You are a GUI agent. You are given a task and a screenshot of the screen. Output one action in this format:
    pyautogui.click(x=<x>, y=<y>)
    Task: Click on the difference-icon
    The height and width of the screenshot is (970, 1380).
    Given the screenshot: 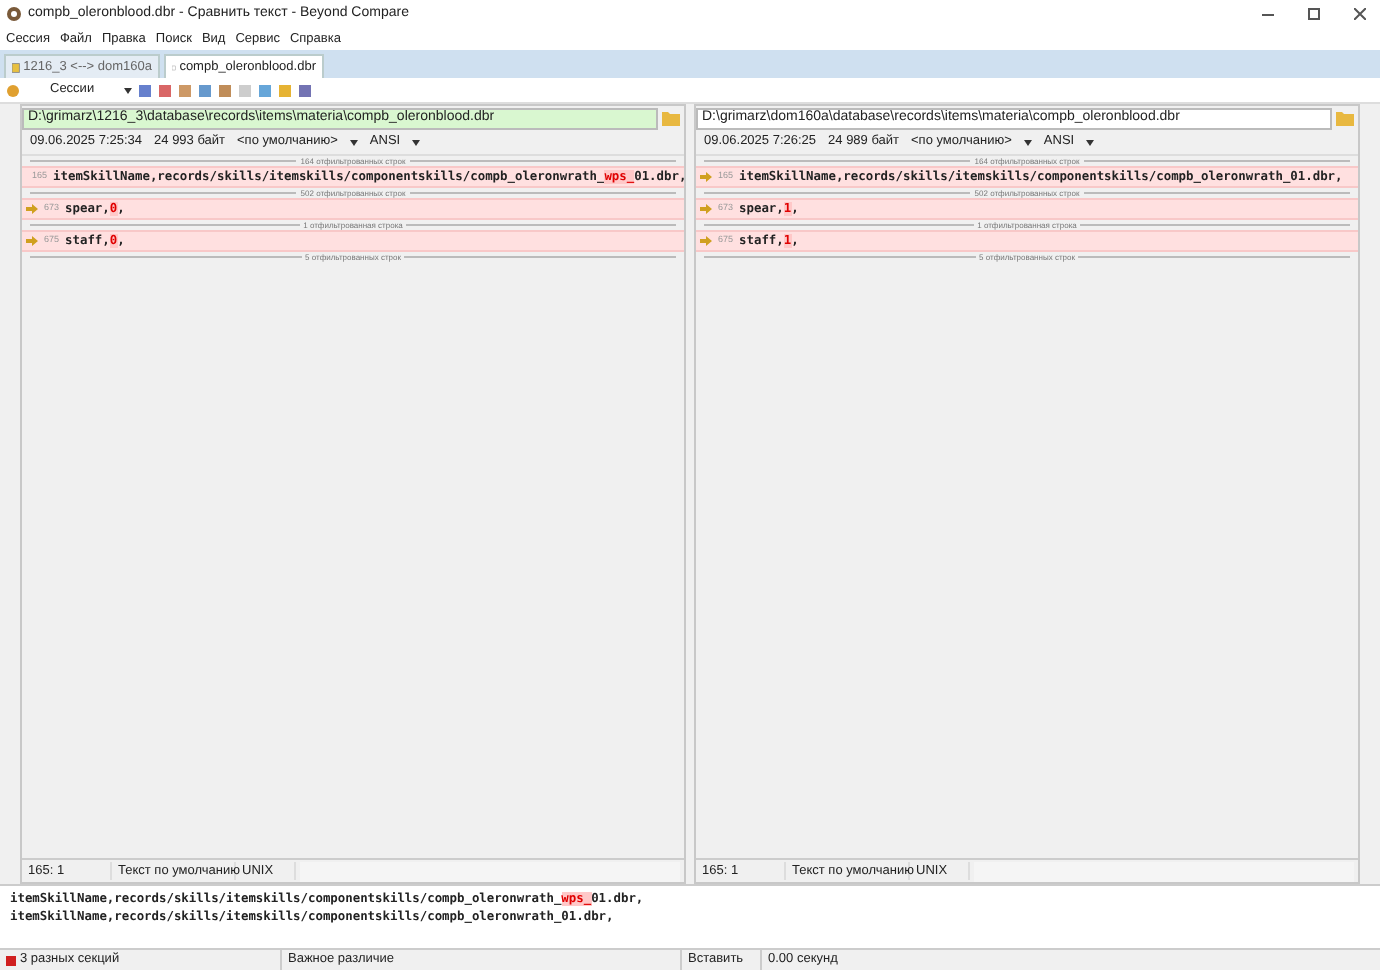 What is the action you would take?
    pyautogui.click(x=11, y=960)
    